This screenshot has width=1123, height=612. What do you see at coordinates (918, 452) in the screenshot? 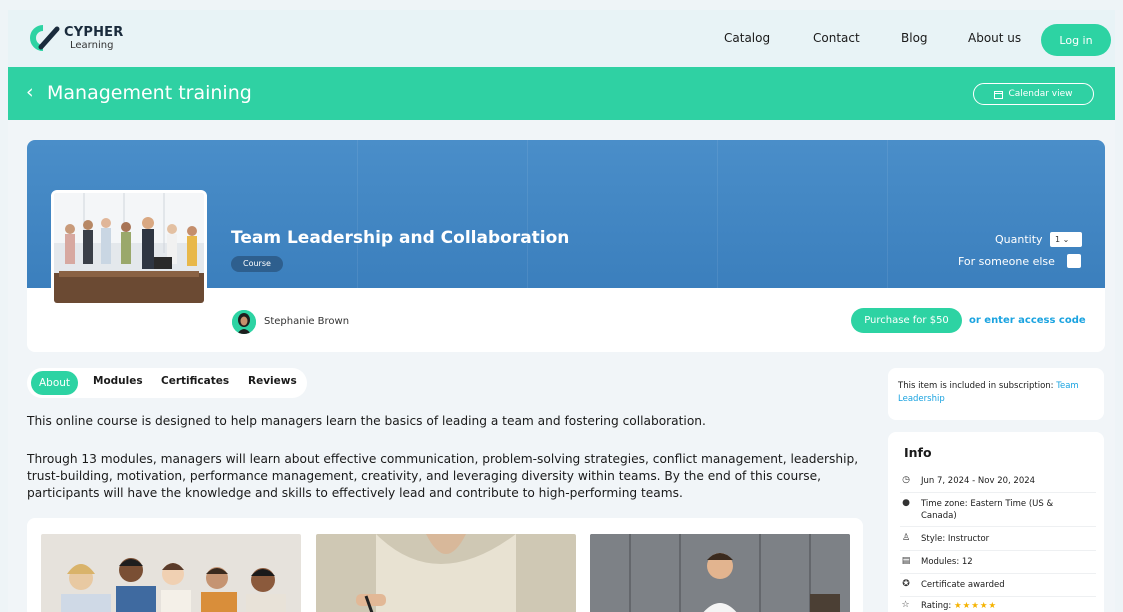
I see `info-heading: Info` at bounding box center [918, 452].